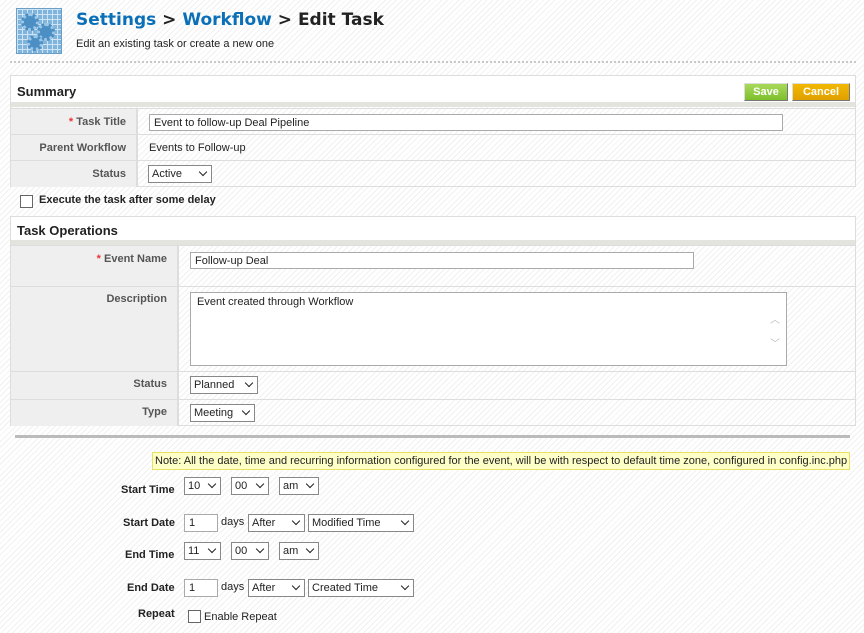 The height and width of the screenshot is (633, 864). I want to click on summary-header: Summary, so click(433, 91).